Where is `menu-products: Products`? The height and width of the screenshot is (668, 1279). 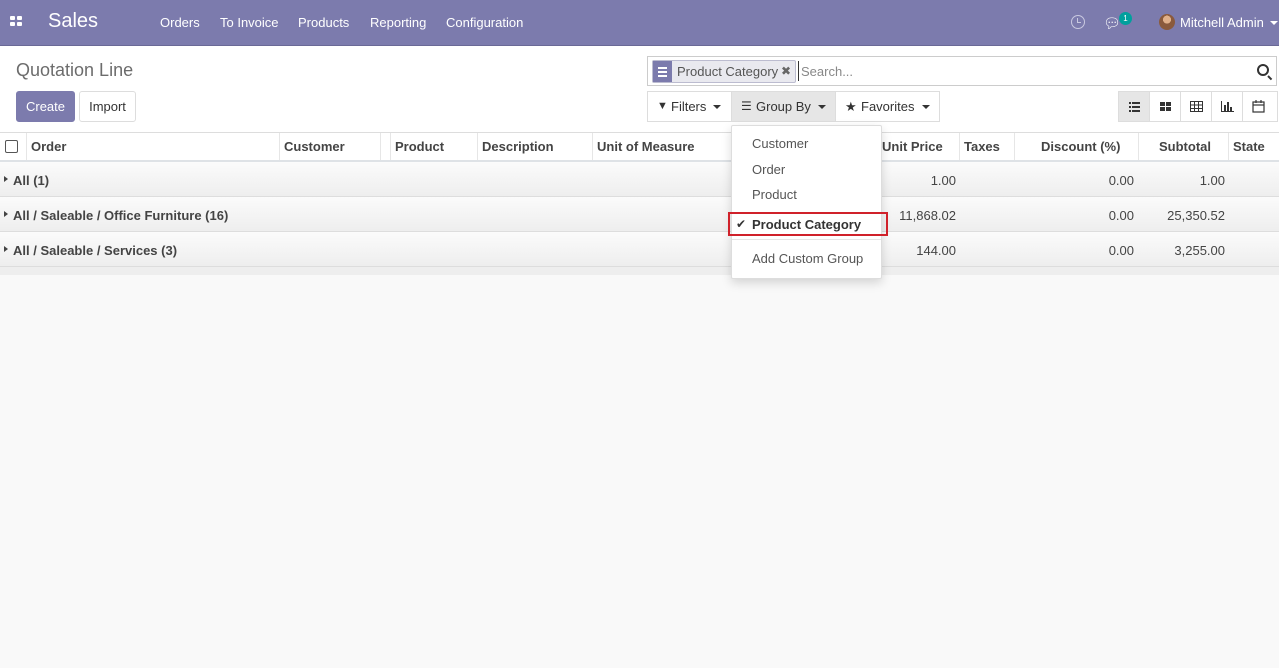 menu-products: Products is located at coordinates (323, 22).